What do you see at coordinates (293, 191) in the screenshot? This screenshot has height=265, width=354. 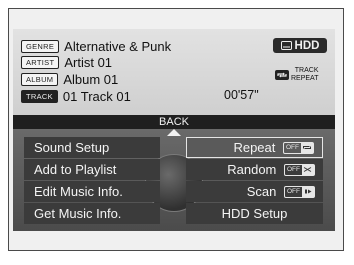 I see `scan-off-label: OFF` at bounding box center [293, 191].